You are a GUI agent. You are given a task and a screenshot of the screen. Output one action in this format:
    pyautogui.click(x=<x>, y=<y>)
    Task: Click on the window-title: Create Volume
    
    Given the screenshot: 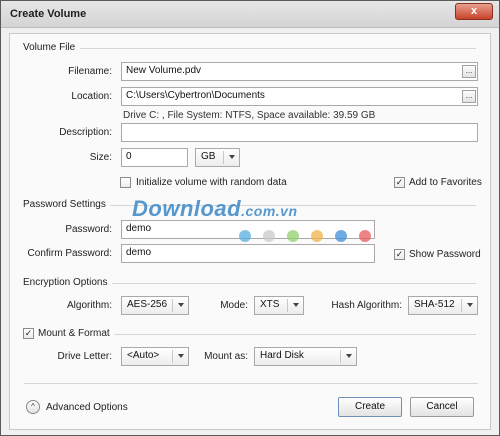 What is the action you would take?
    pyautogui.click(x=48, y=14)
    